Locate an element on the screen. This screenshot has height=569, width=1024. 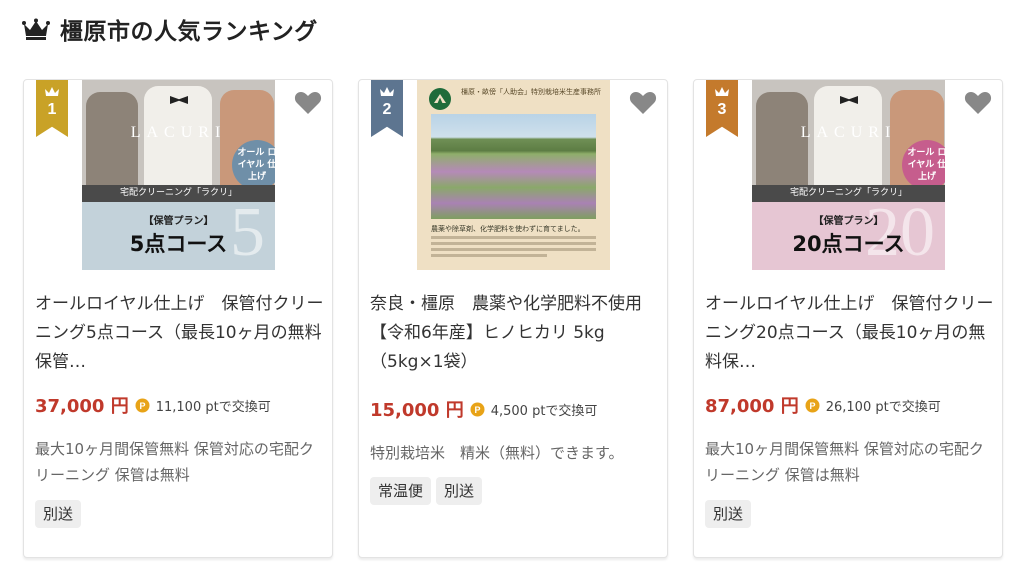
price-row: 15,000 円 P 4,500 ptで交換可 is located at coordinates (483, 409).